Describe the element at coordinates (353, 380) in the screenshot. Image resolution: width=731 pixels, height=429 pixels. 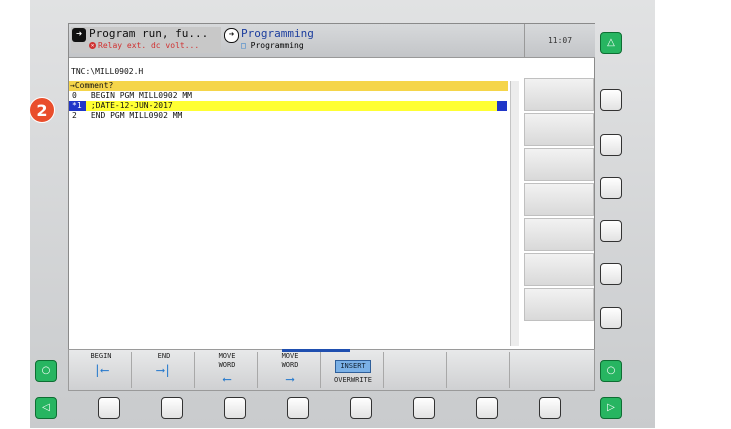
I see `overwrite-label: OVERWRITE` at that location.